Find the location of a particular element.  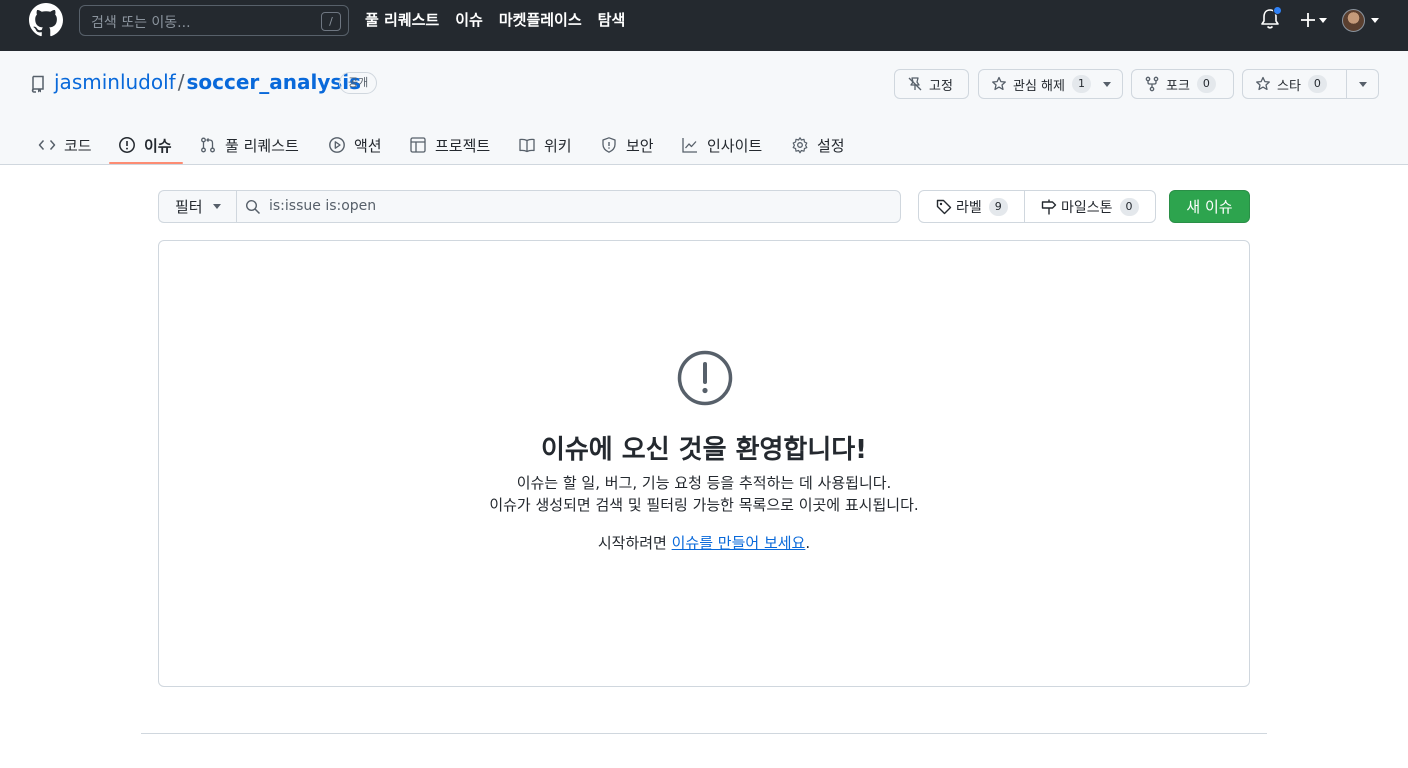

nav-issues: 이슈 is located at coordinates (469, 19).